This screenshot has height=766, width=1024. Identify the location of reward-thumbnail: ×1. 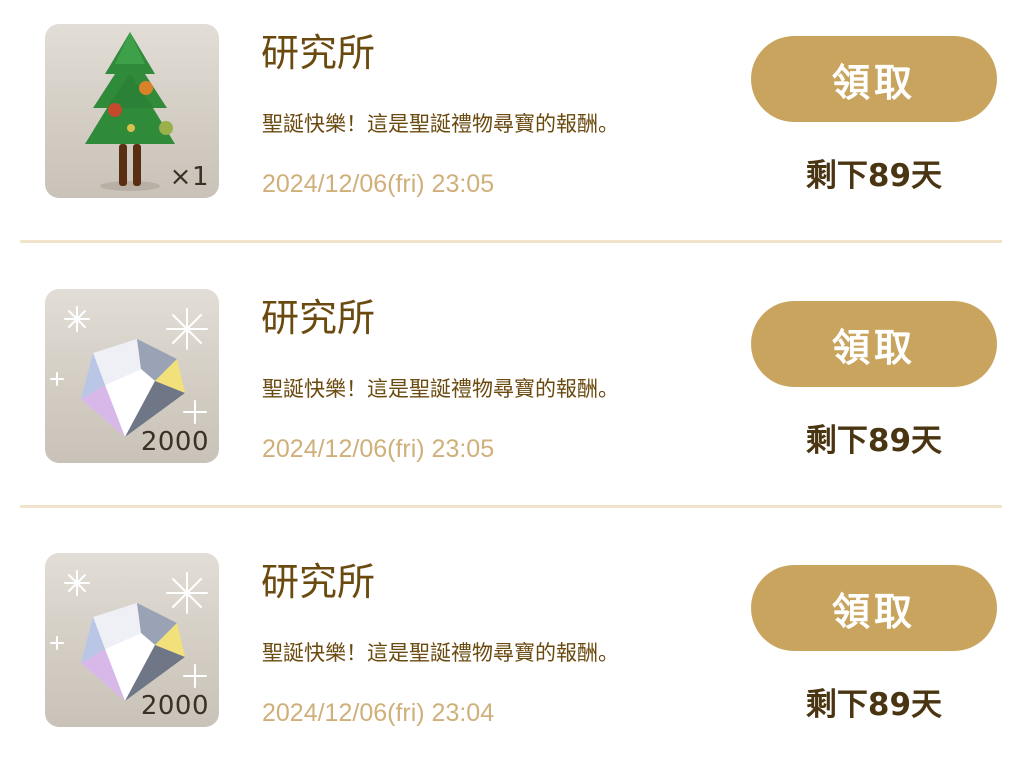
(132, 111).